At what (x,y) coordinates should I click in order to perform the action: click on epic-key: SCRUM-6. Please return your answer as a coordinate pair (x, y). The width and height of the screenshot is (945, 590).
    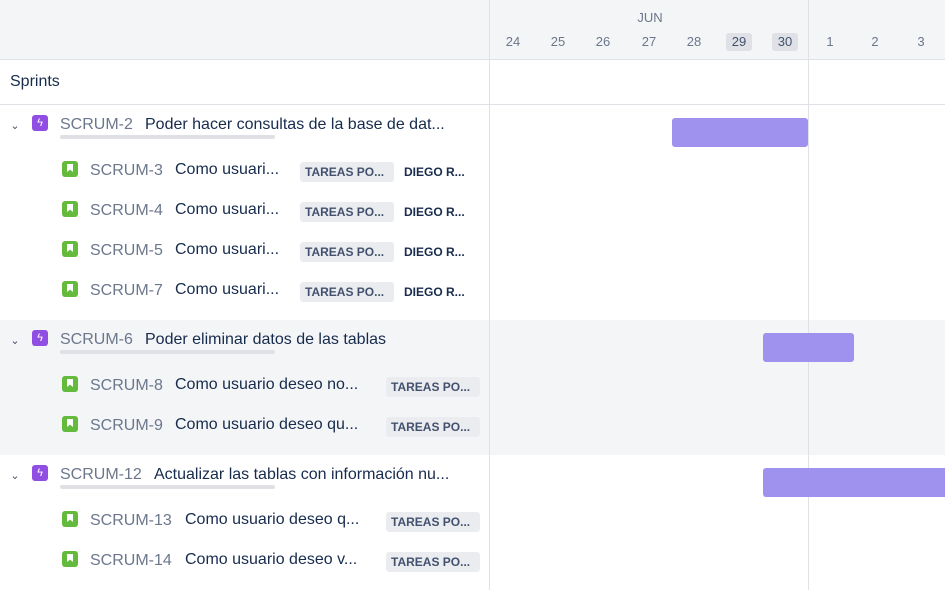
    Looking at the image, I should click on (96, 340).